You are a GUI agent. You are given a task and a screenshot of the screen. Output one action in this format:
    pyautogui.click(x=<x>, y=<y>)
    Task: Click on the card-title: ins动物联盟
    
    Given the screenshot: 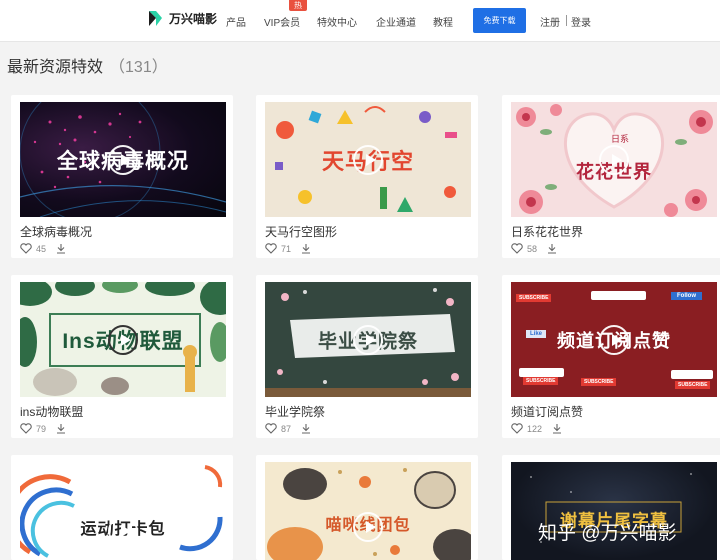 What is the action you would take?
    pyautogui.click(x=51, y=411)
    